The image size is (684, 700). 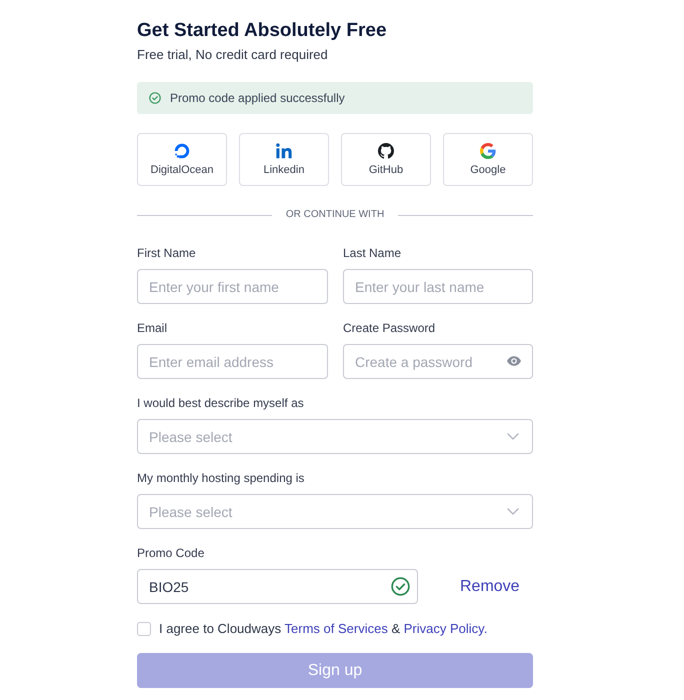 What do you see at coordinates (386, 151) in the screenshot?
I see `github-logo-icon` at bounding box center [386, 151].